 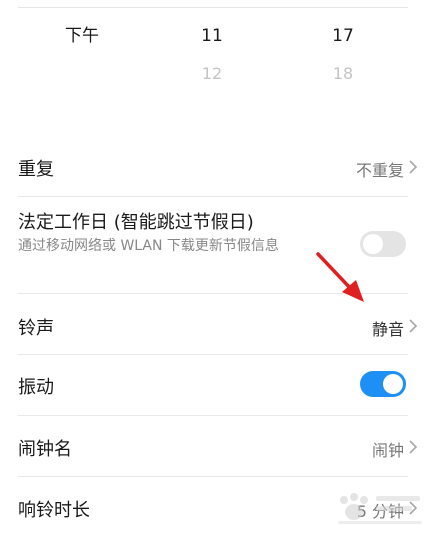 I want to click on minute-wheel: 17 18, so click(x=343, y=53).